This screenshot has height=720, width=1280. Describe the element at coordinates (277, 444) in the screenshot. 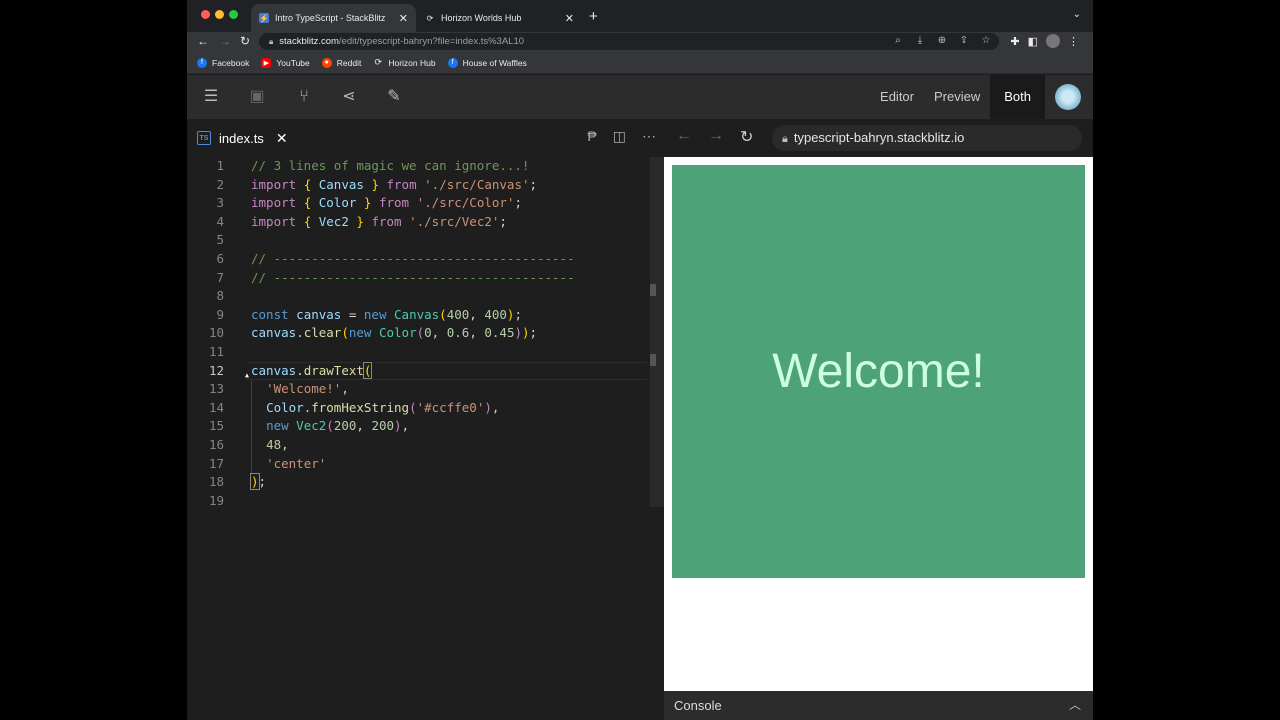

I see `code-text: 48,` at that location.